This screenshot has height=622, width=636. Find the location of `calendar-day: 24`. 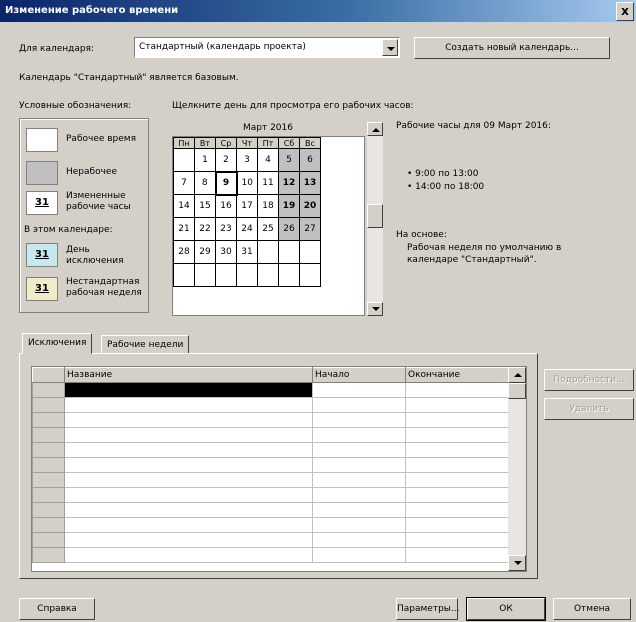

calendar-day: 24 is located at coordinates (247, 229).